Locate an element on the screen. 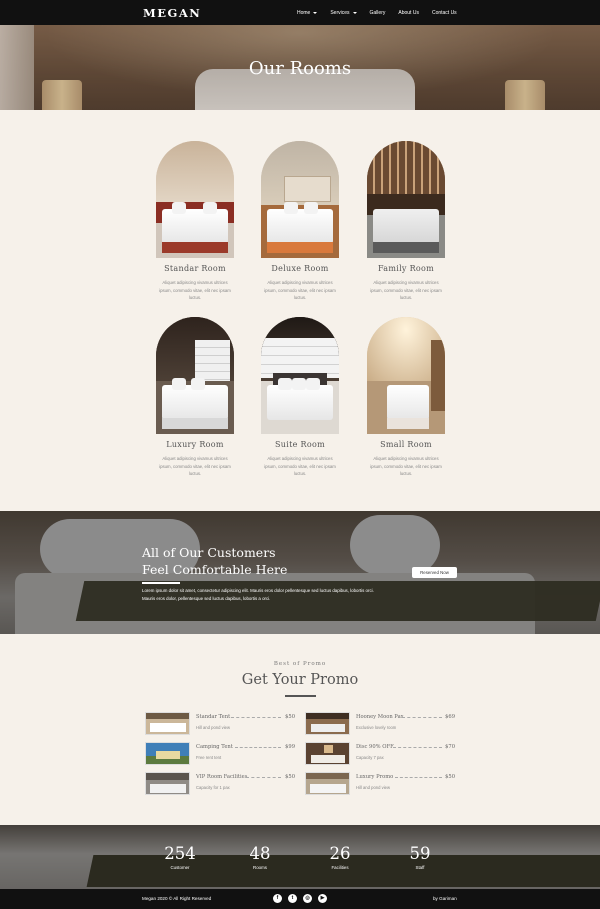 The width and height of the screenshot is (600, 909). nav-item-about-us: About Us is located at coordinates (408, 13).